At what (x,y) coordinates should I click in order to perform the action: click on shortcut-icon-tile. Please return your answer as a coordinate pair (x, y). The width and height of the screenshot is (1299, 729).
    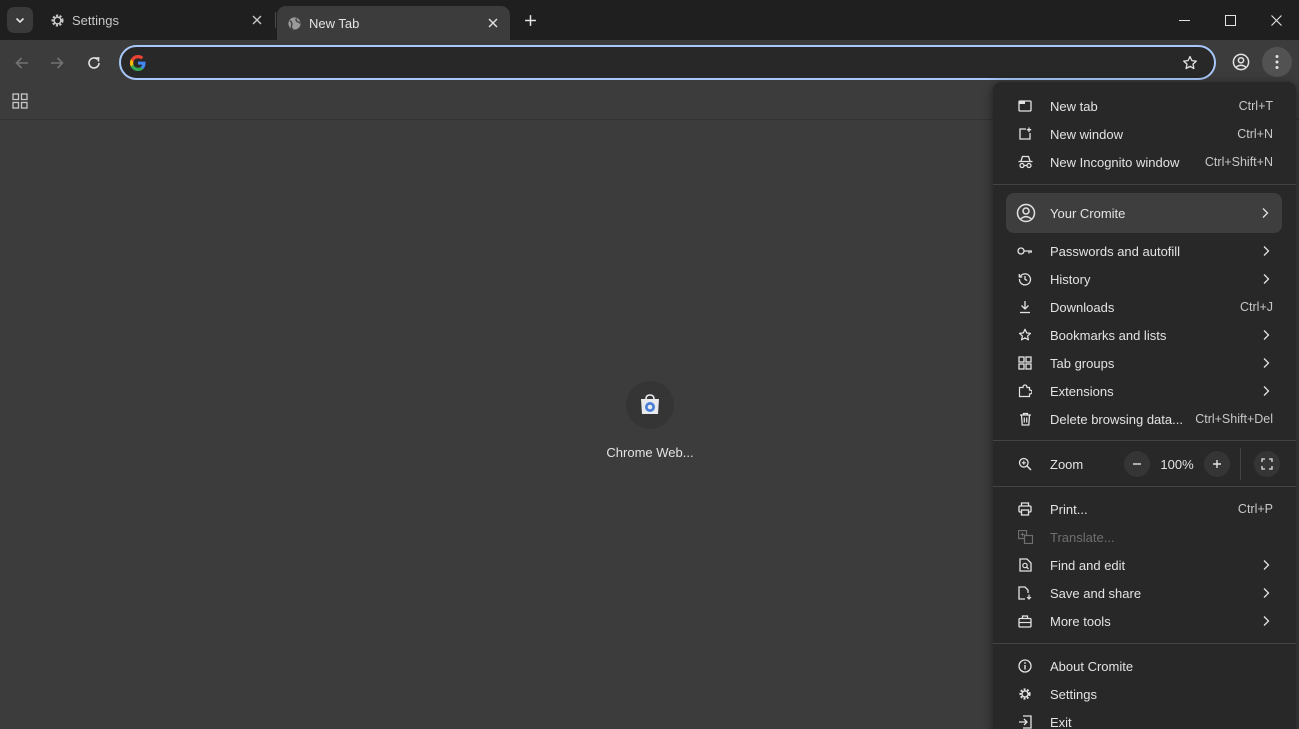
    Looking at the image, I should click on (650, 405).